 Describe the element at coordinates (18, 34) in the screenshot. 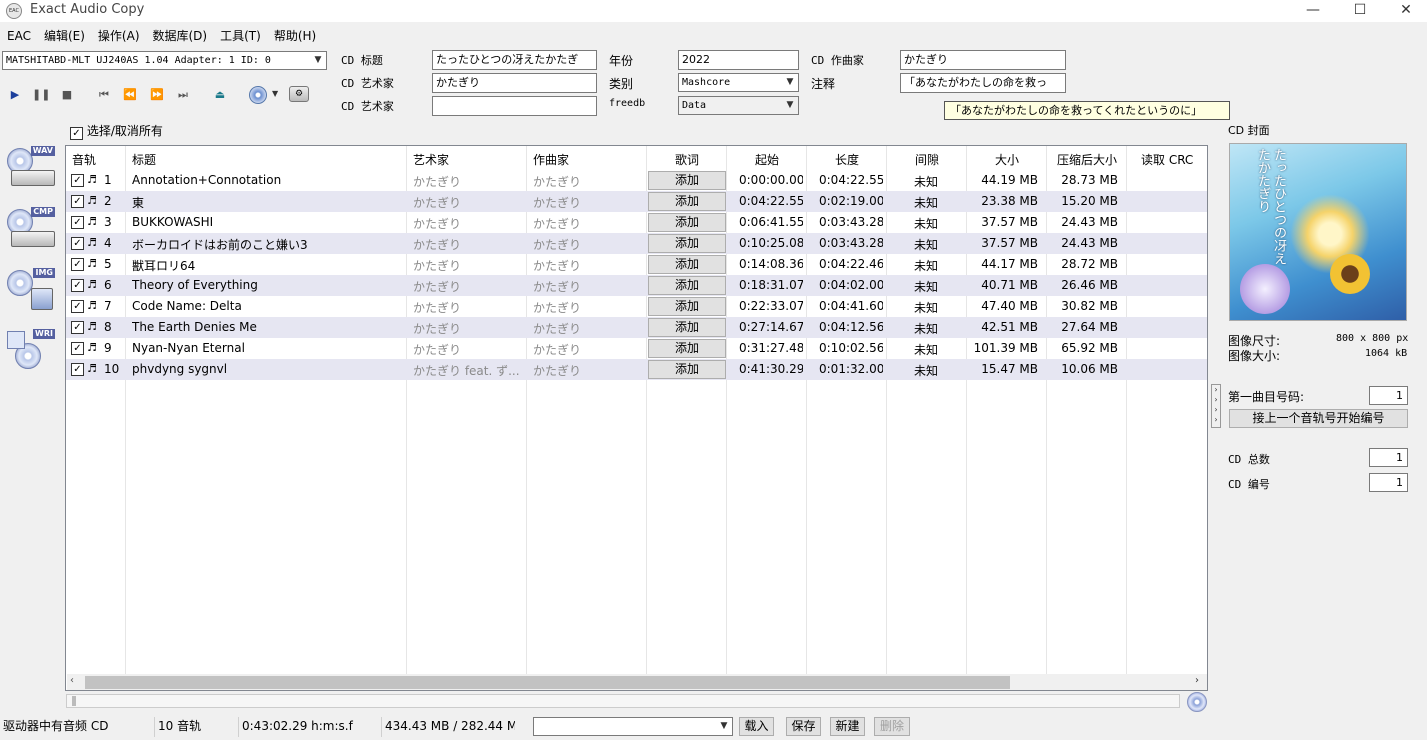

I see `menu-eac: EAC` at that location.